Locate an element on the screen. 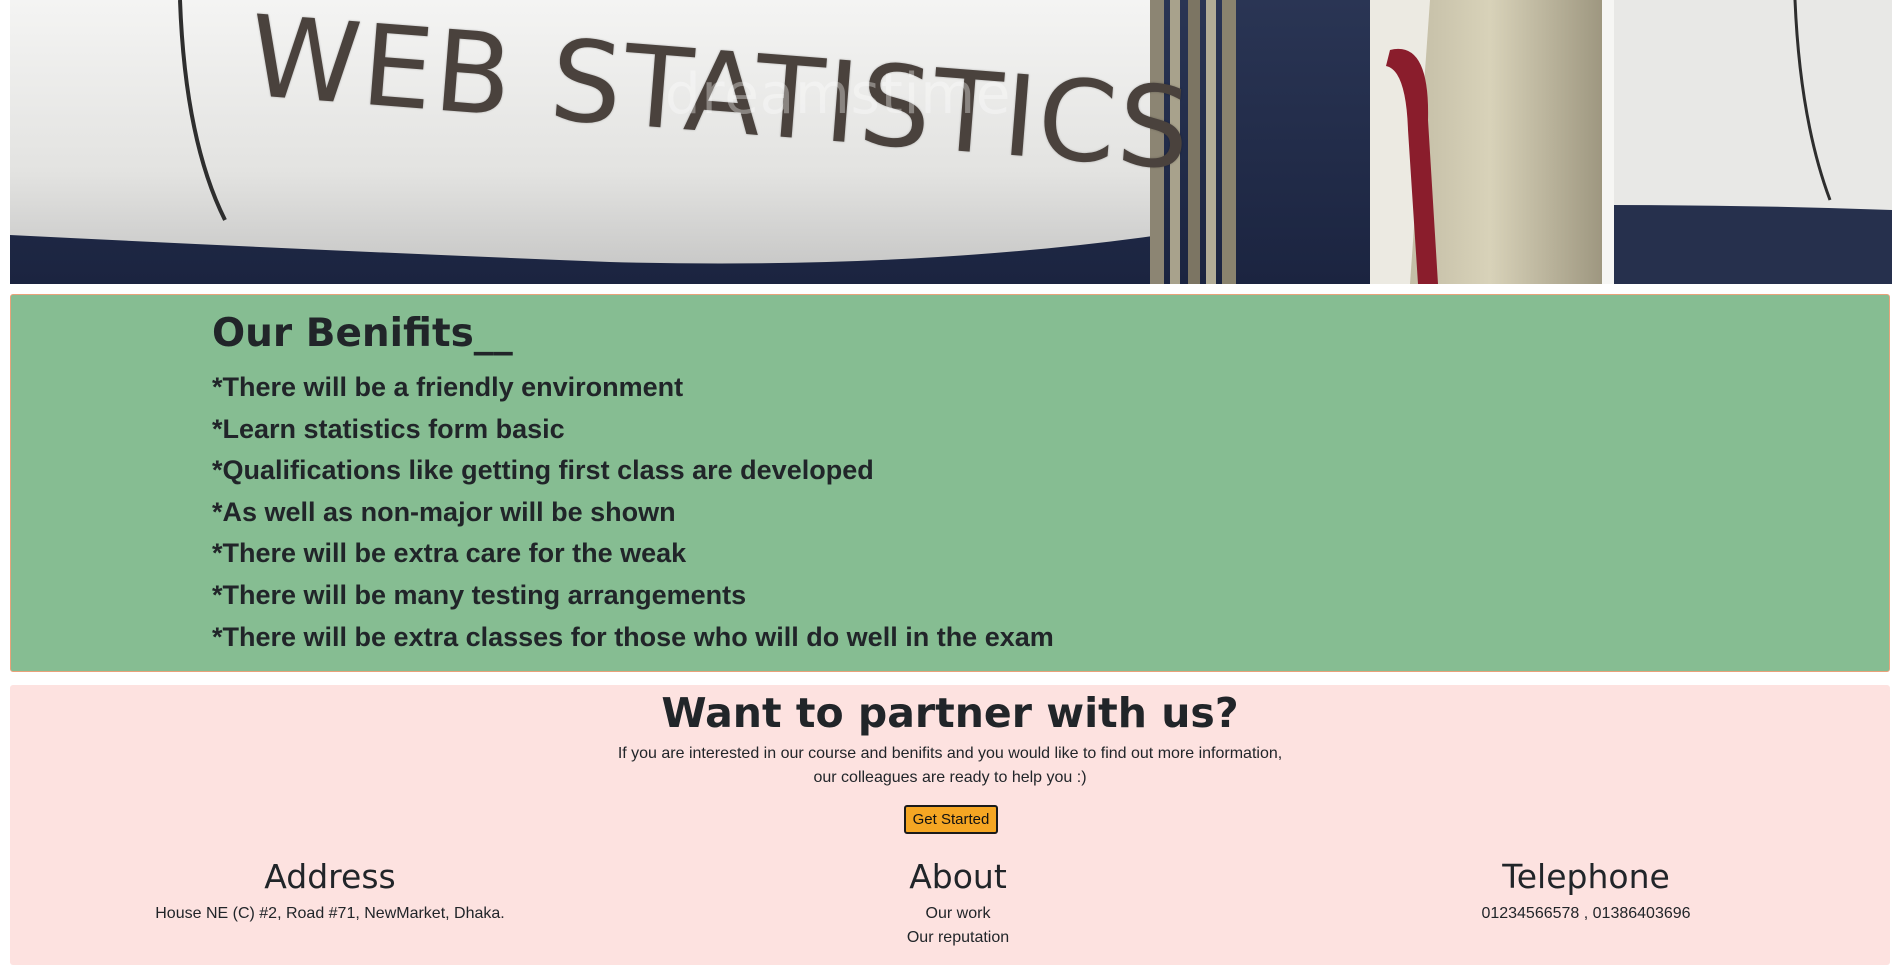 Image resolution: width=1892 pixels, height=969 pixels. benefit-item: *There will be extra care for the weak is located at coordinates (449, 553).